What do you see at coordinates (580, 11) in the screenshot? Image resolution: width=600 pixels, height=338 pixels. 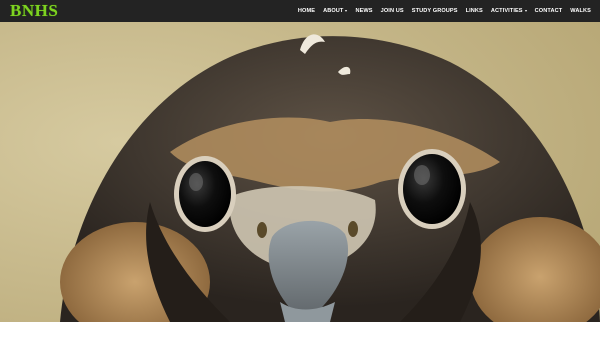 I see `nav-item-walks: WALKS` at bounding box center [580, 11].